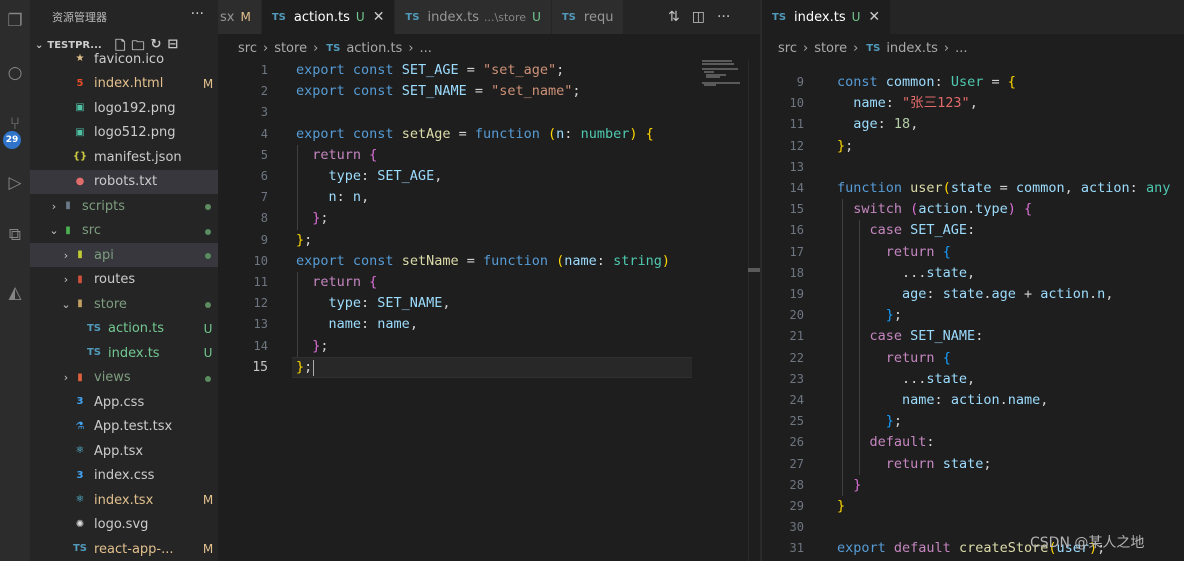 The width and height of the screenshot is (1184, 561). What do you see at coordinates (438, 91) in the screenshot?
I see `code-line: export const SET_NAME = "set_name";` at bounding box center [438, 91].